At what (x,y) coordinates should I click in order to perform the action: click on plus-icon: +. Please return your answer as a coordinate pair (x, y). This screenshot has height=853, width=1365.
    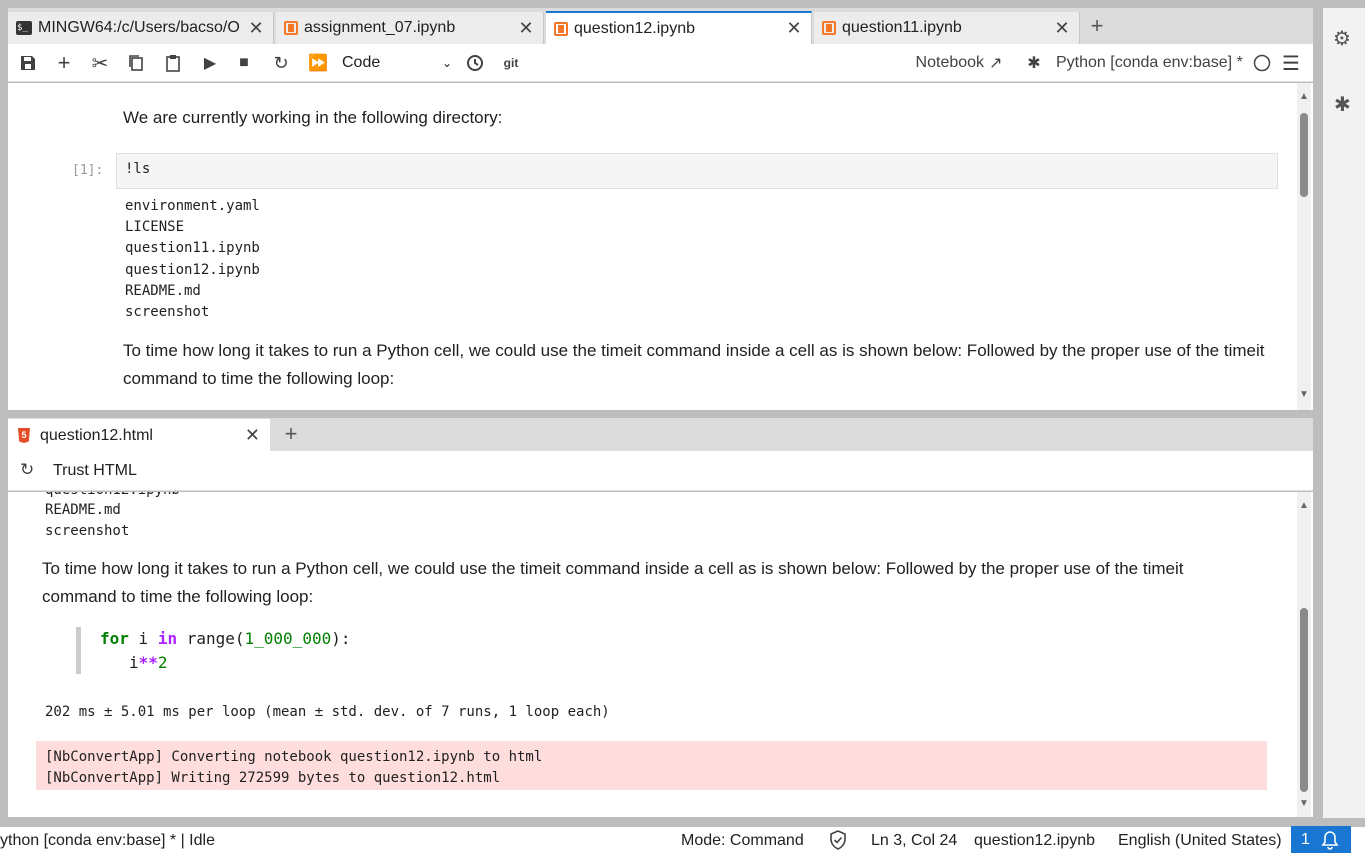
    Looking at the image, I should click on (64, 62).